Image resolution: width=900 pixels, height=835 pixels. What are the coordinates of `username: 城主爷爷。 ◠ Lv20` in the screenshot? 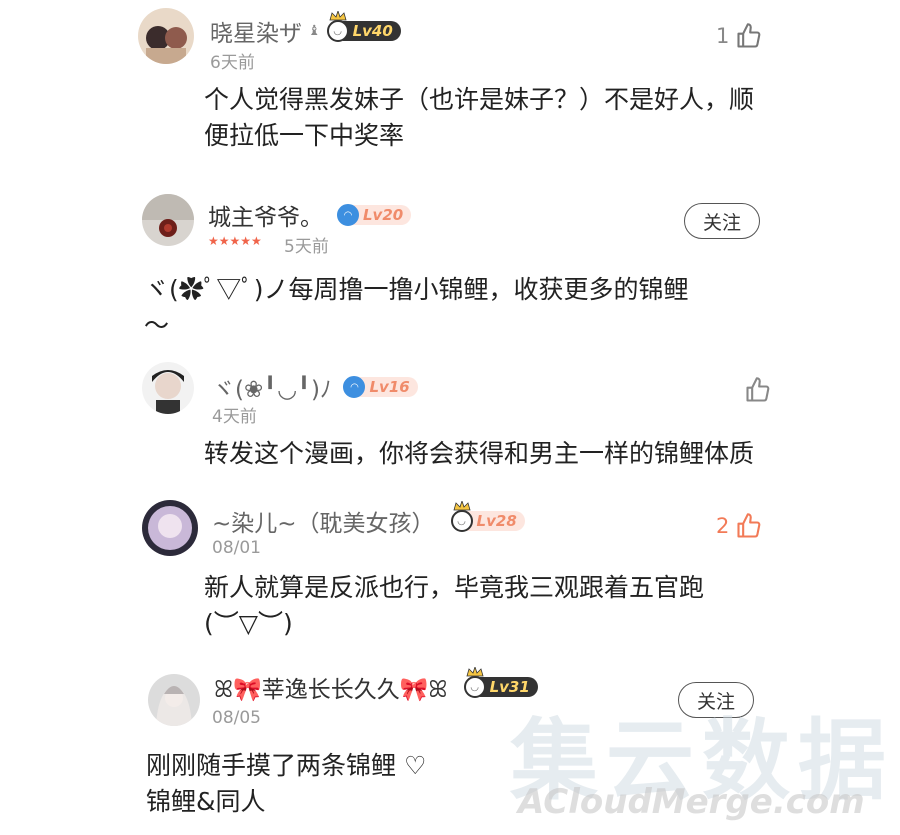 It's located at (310, 215).